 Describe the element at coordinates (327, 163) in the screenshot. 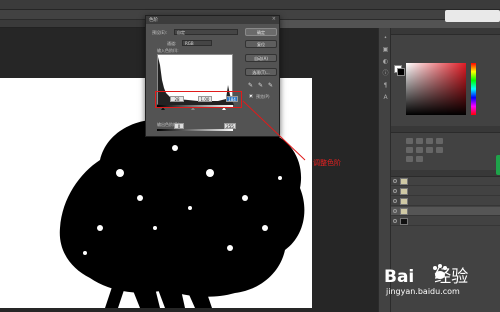

I see `annotation-text: 调整色阶` at that location.